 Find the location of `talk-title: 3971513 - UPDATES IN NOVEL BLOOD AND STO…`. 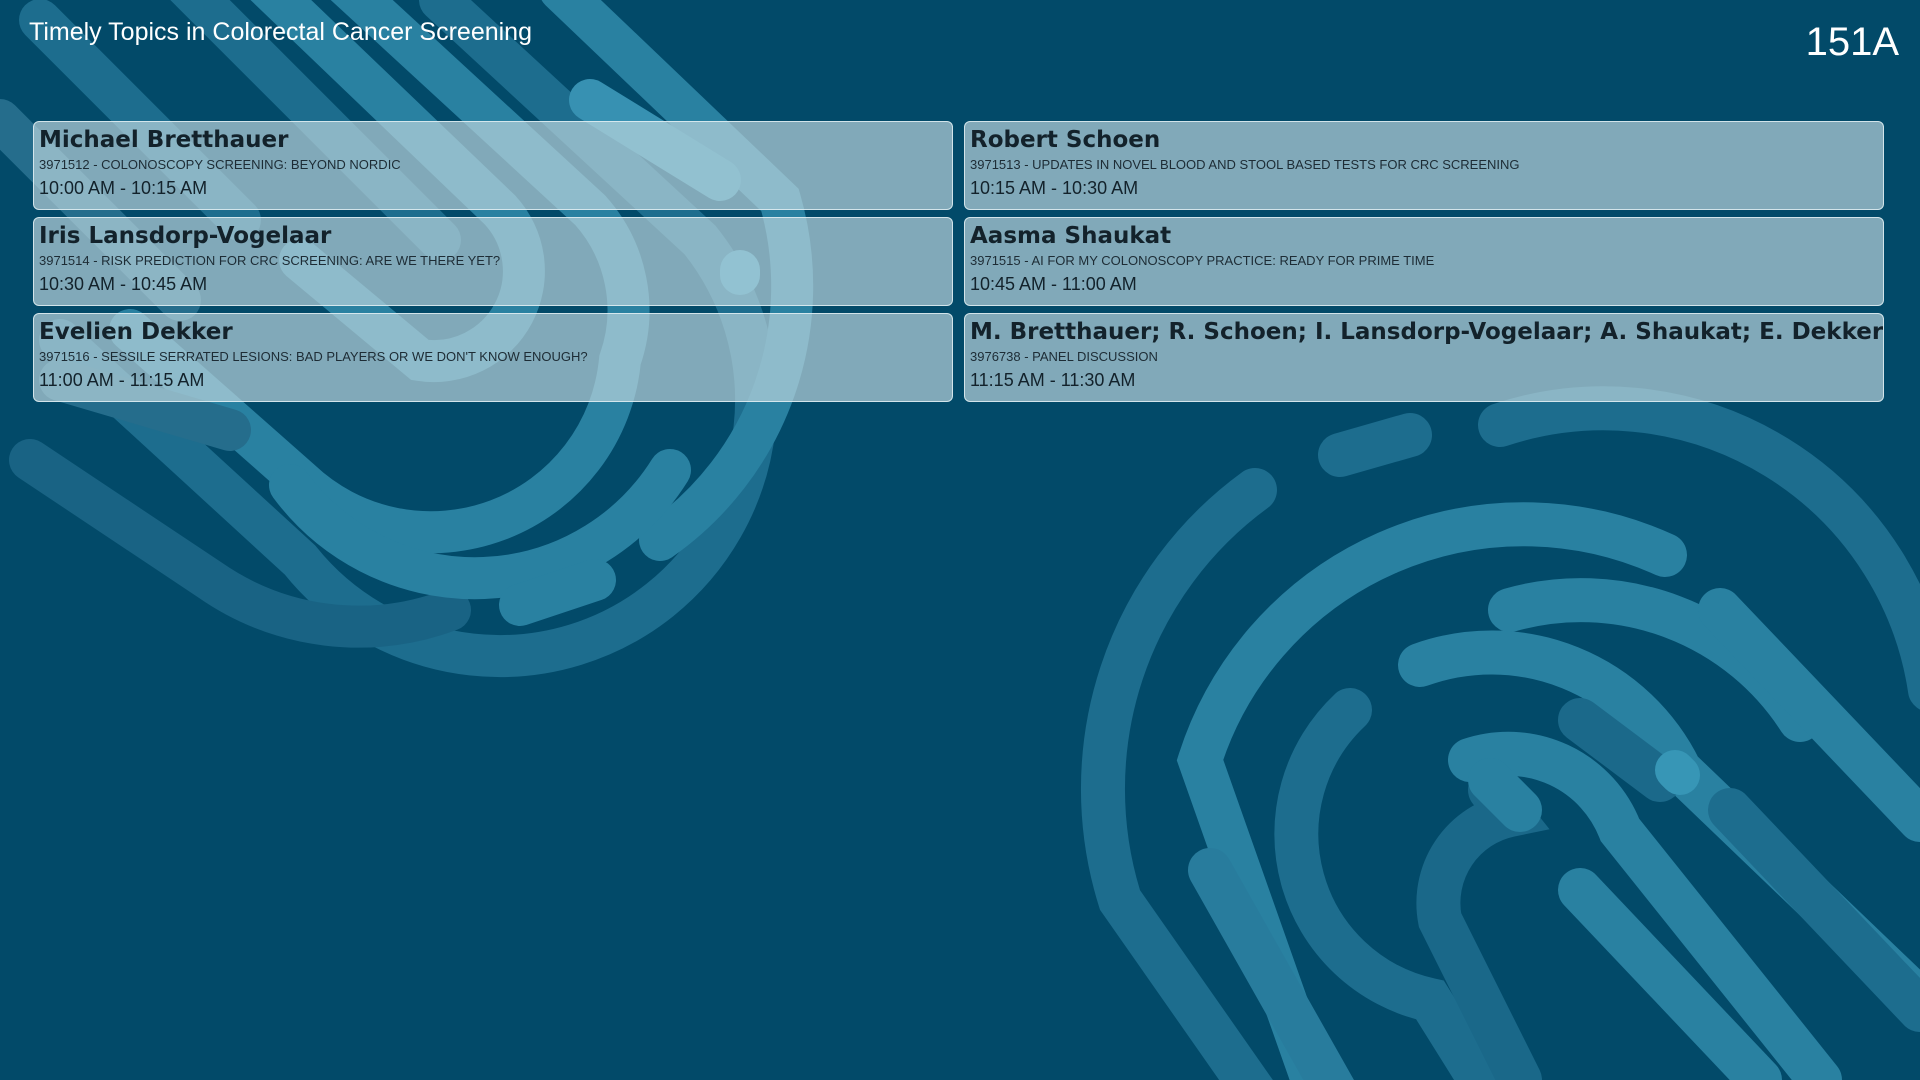

talk-title: 3971513 - UPDATES IN NOVEL BLOOD AND STO… is located at coordinates (1245, 164).